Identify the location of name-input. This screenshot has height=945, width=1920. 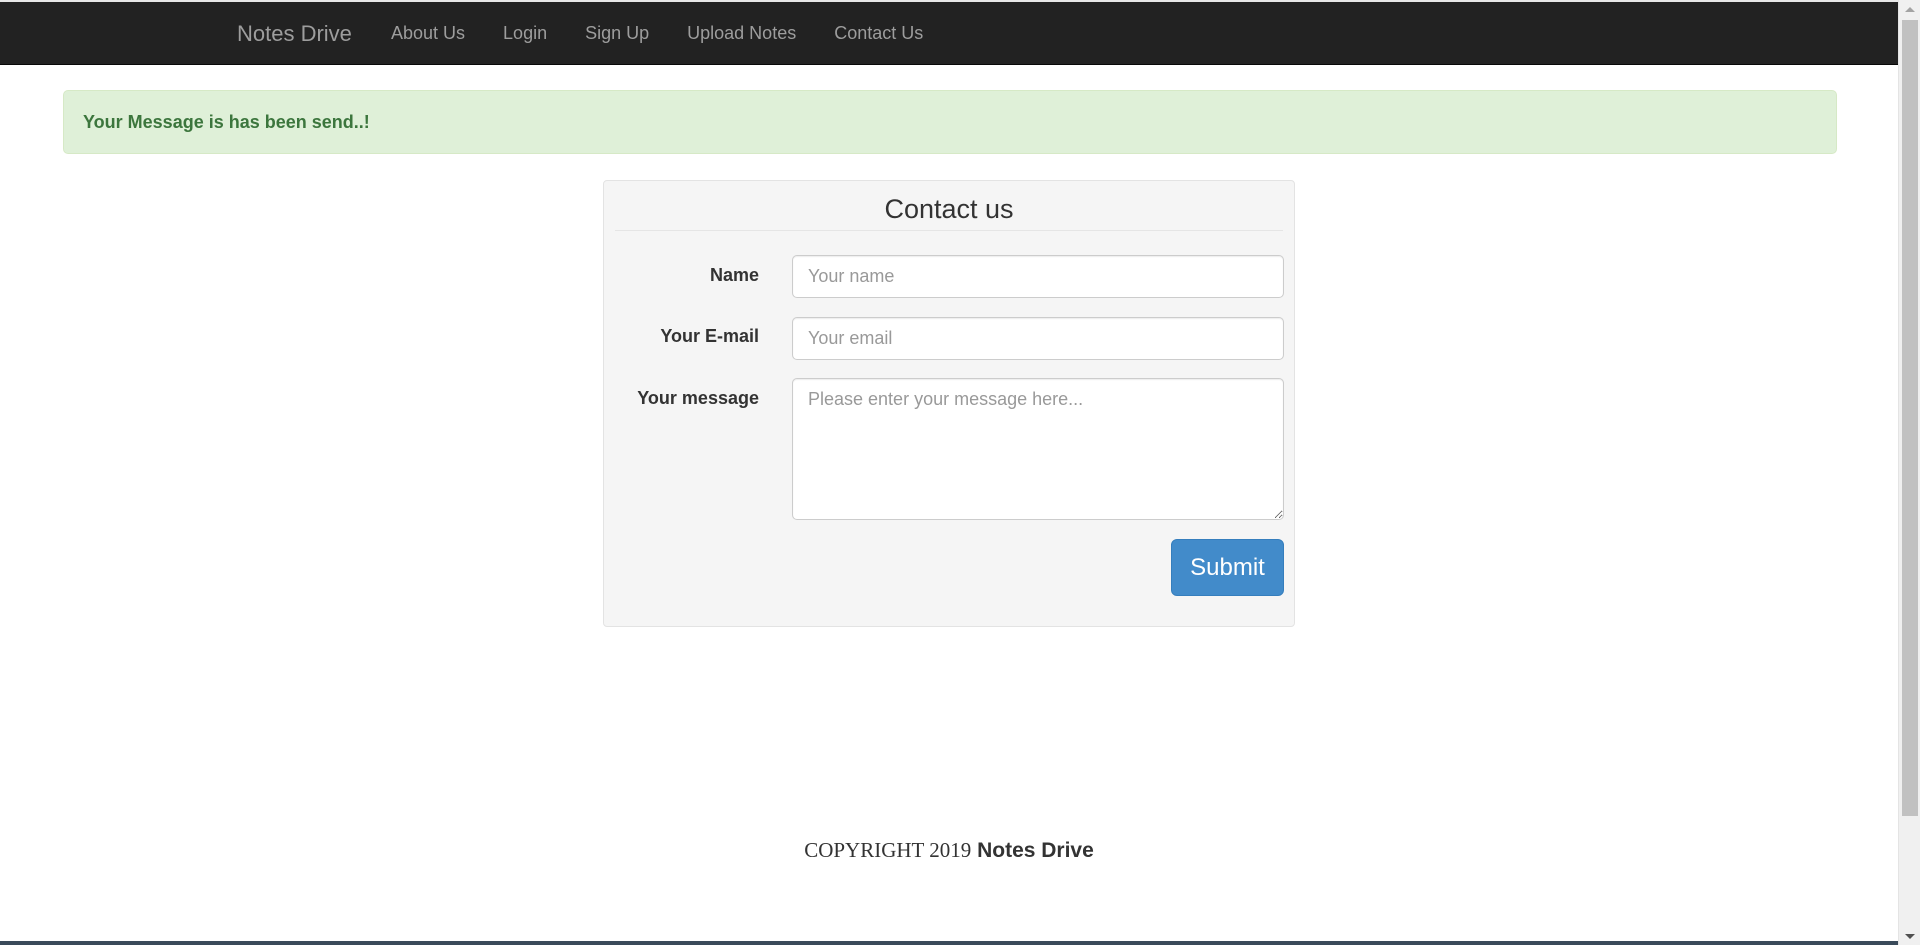
(1038, 276).